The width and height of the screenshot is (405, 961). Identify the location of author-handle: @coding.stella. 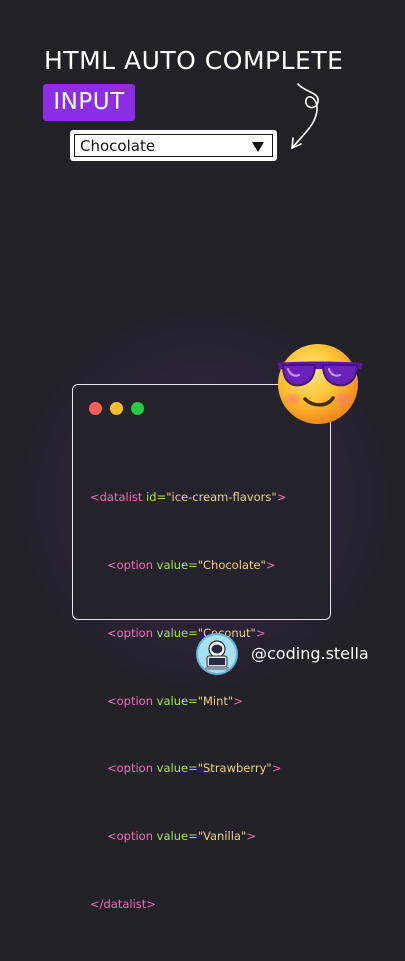
(310, 653).